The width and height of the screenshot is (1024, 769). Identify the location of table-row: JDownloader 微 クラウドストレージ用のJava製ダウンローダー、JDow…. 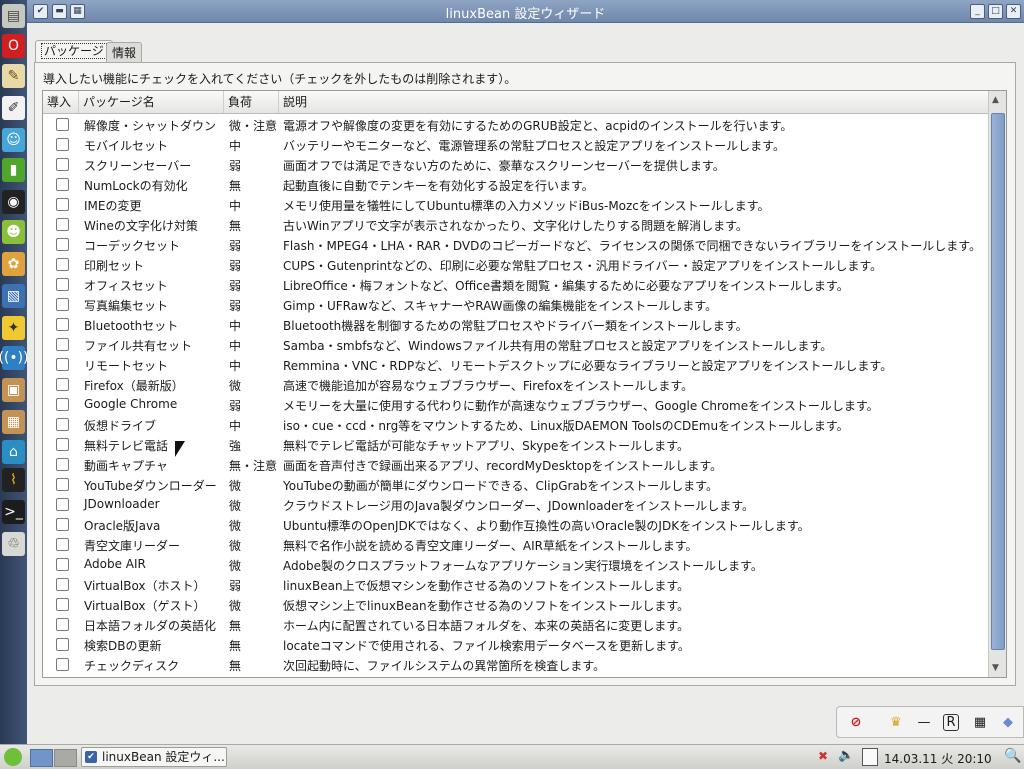
(516, 504).